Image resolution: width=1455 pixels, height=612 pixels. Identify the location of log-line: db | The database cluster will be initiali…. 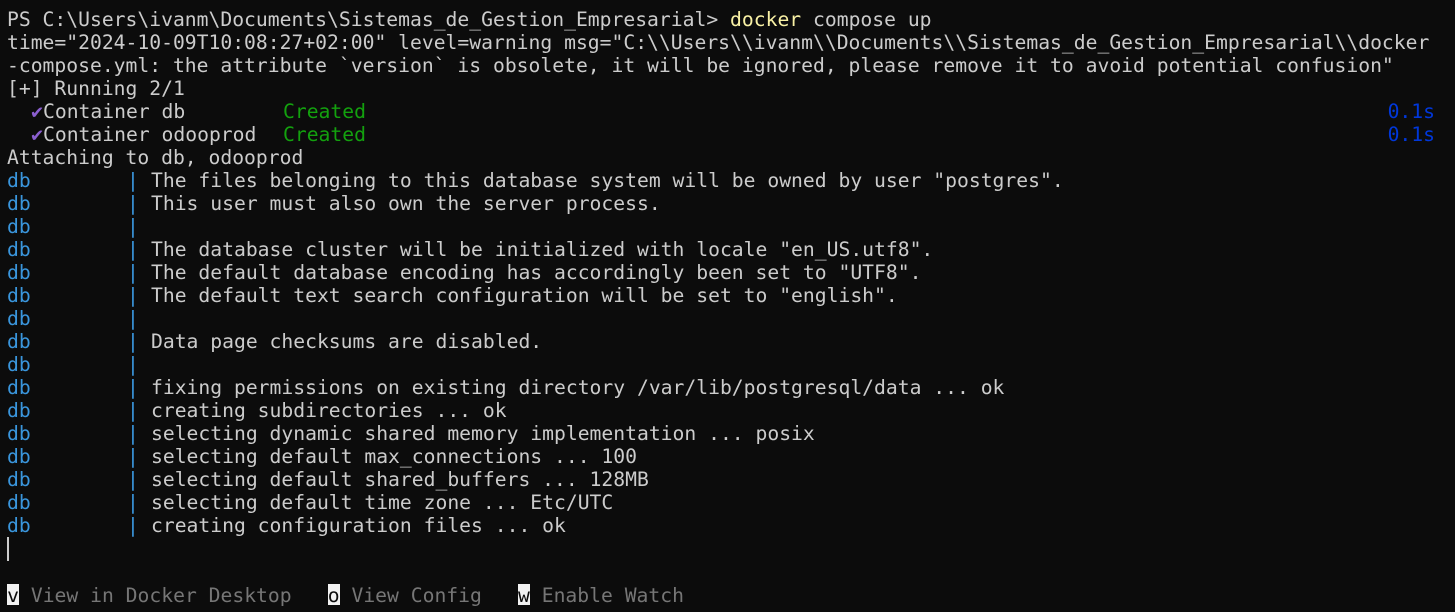
(727, 249).